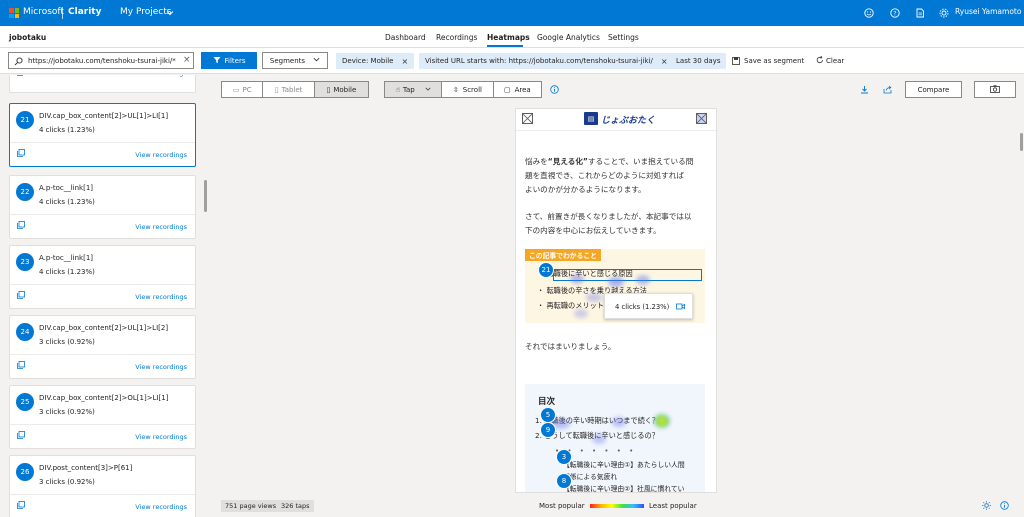 The height and width of the screenshot is (517, 1024). What do you see at coordinates (43, 12) in the screenshot?
I see `brand-name: Microsoft` at bounding box center [43, 12].